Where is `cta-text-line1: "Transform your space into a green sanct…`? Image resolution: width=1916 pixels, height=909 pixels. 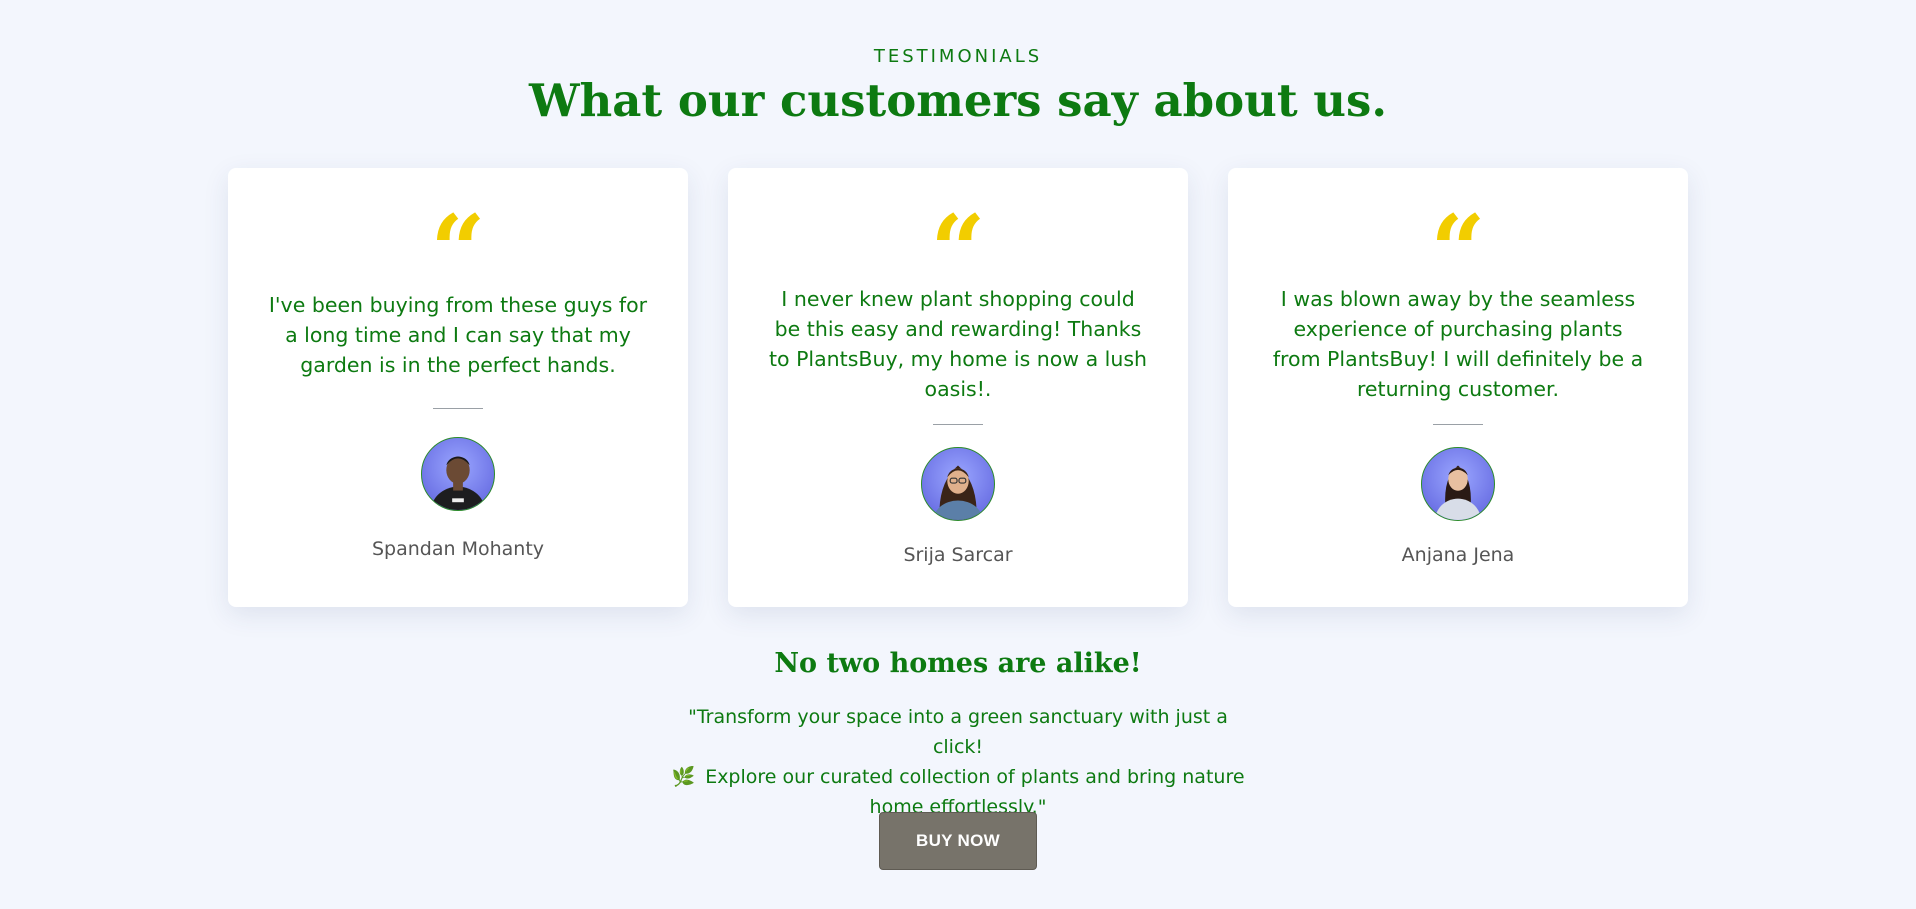 cta-text-line1: "Transform your space into a green sanct… is located at coordinates (958, 732).